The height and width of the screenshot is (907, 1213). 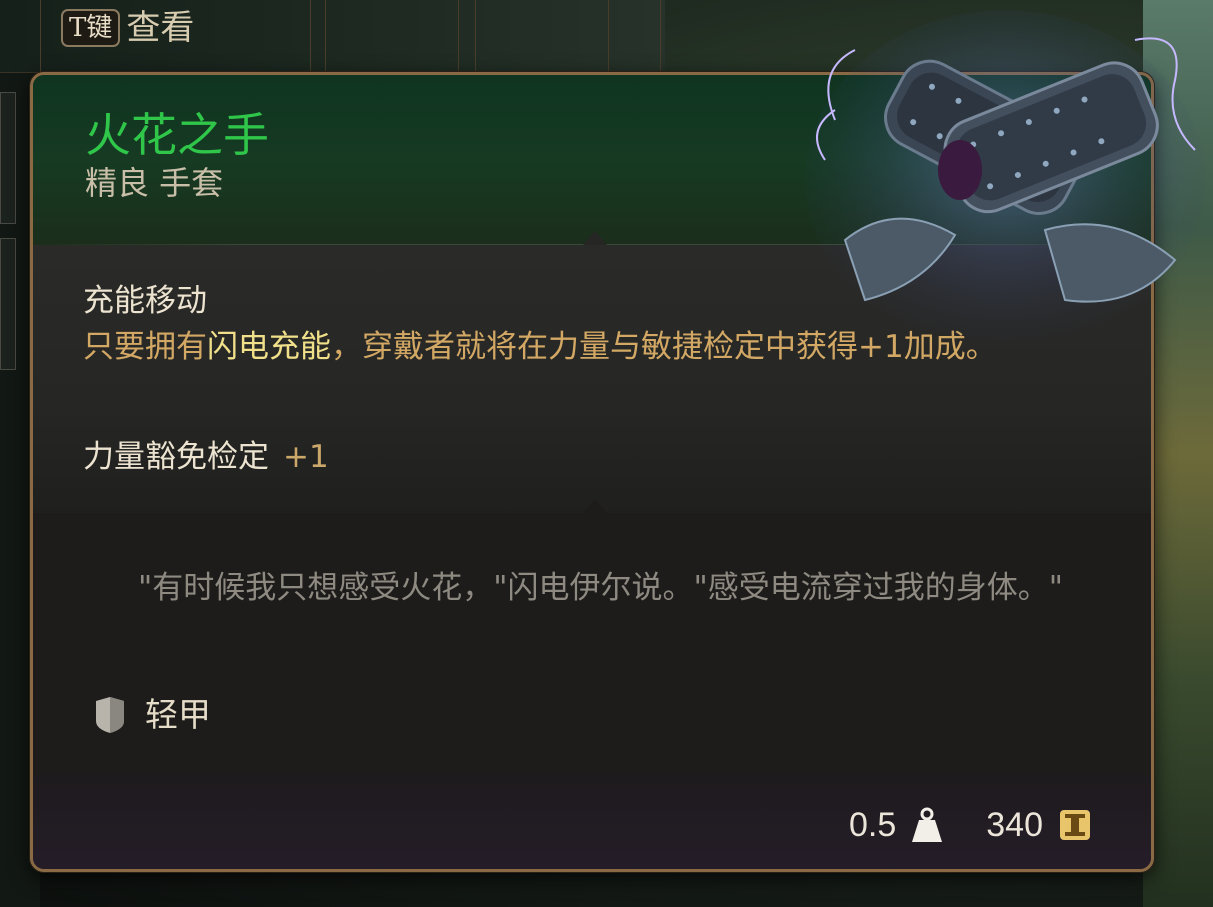 I want to click on weight-icon, so click(x=927, y=824).